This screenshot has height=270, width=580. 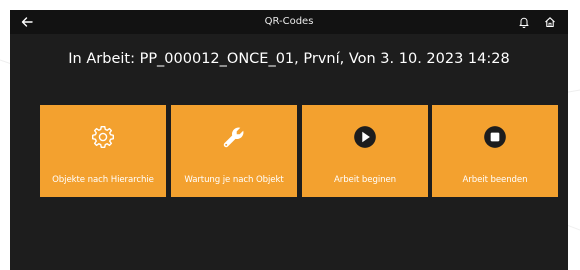 What do you see at coordinates (364, 180) in the screenshot?
I see `tile-label: Arbeit beginen` at bounding box center [364, 180].